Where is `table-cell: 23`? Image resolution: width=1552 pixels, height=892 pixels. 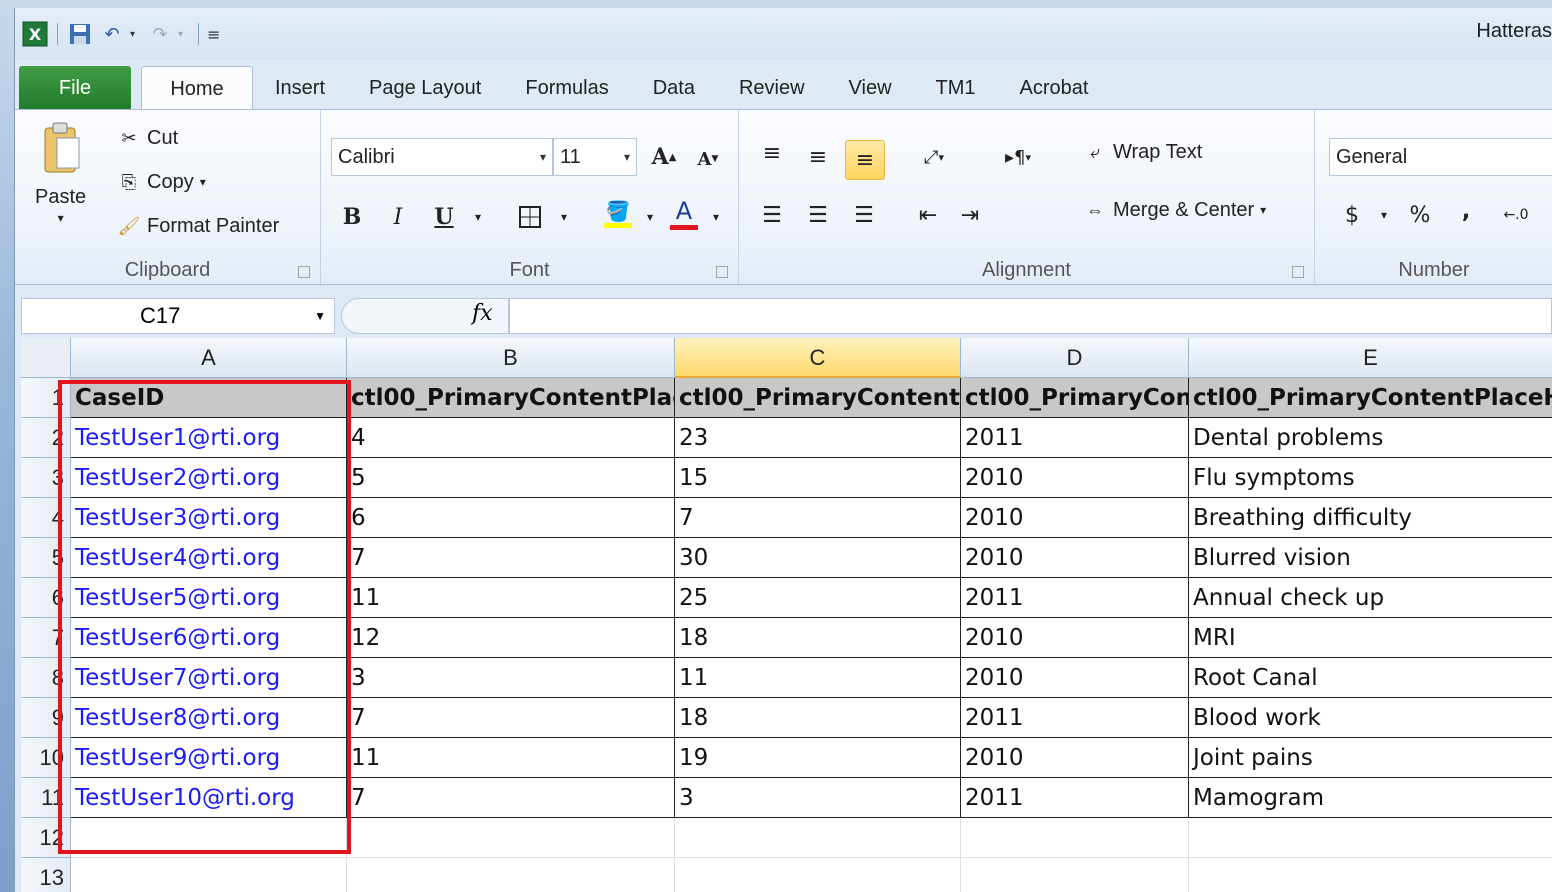 table-cell: 23 is located at coordinates (818, 438).